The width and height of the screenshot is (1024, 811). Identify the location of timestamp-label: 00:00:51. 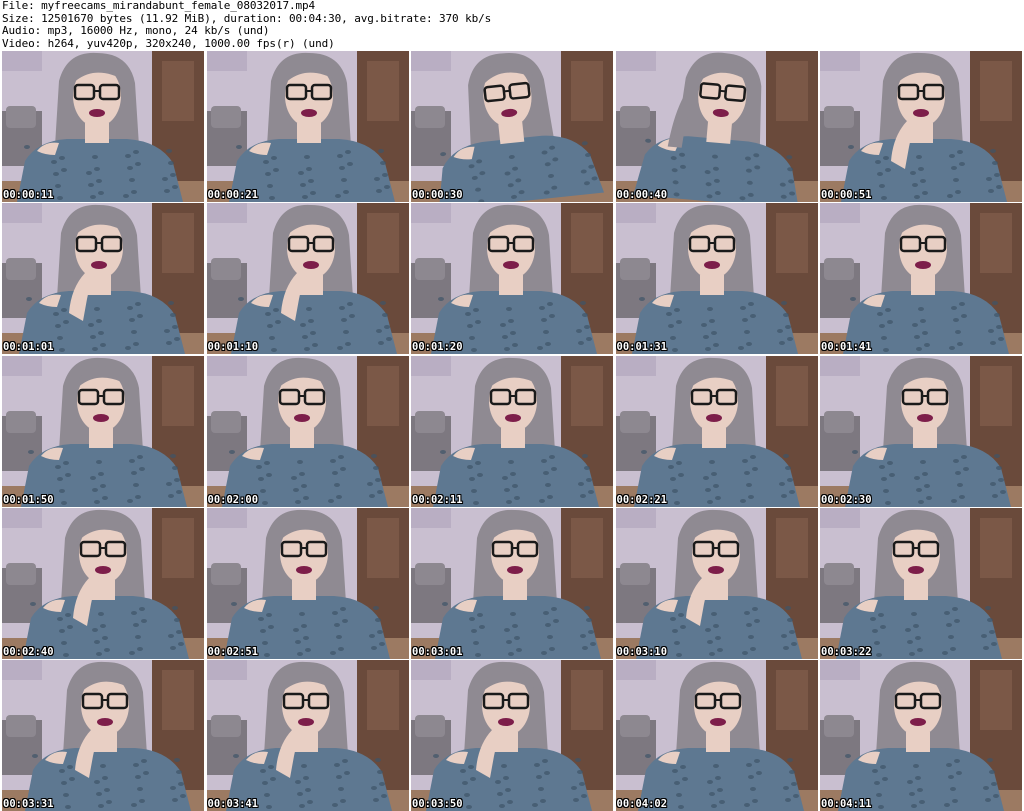
(846, 195).